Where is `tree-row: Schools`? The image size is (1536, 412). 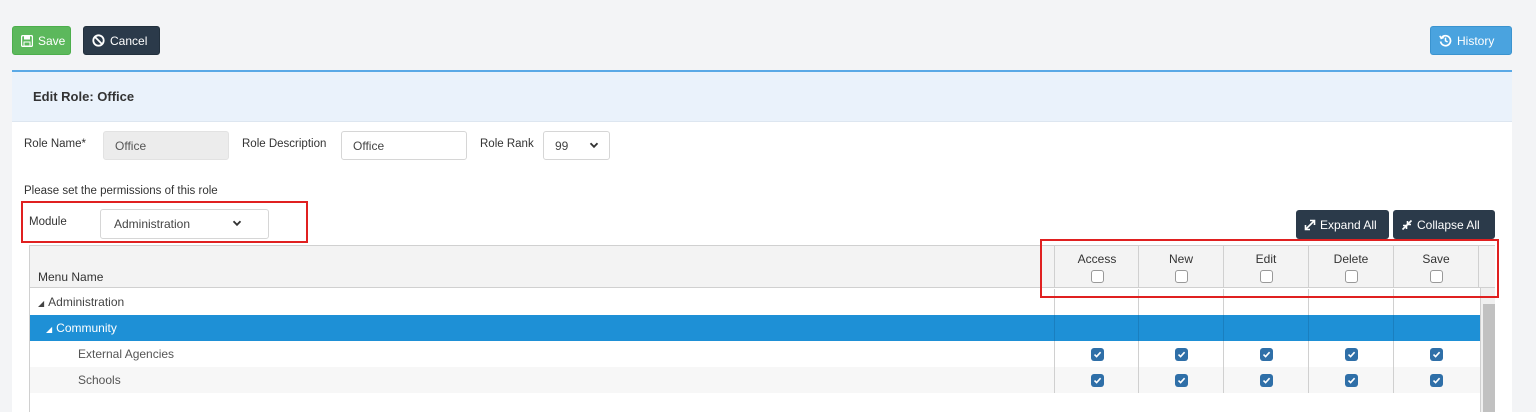 tree-row: Schools is located at coordinates (755, 380).